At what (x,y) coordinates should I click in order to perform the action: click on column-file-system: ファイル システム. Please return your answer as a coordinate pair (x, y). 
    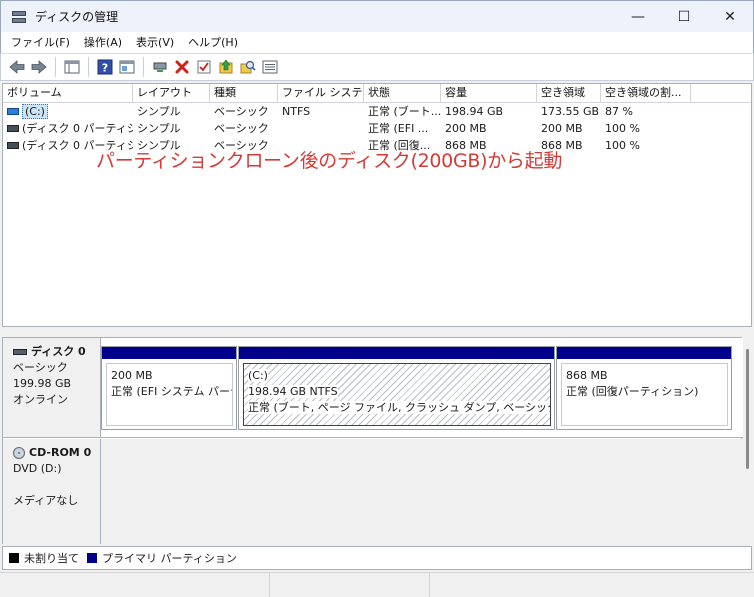
    Looking at the image, I should click on (321, 93).